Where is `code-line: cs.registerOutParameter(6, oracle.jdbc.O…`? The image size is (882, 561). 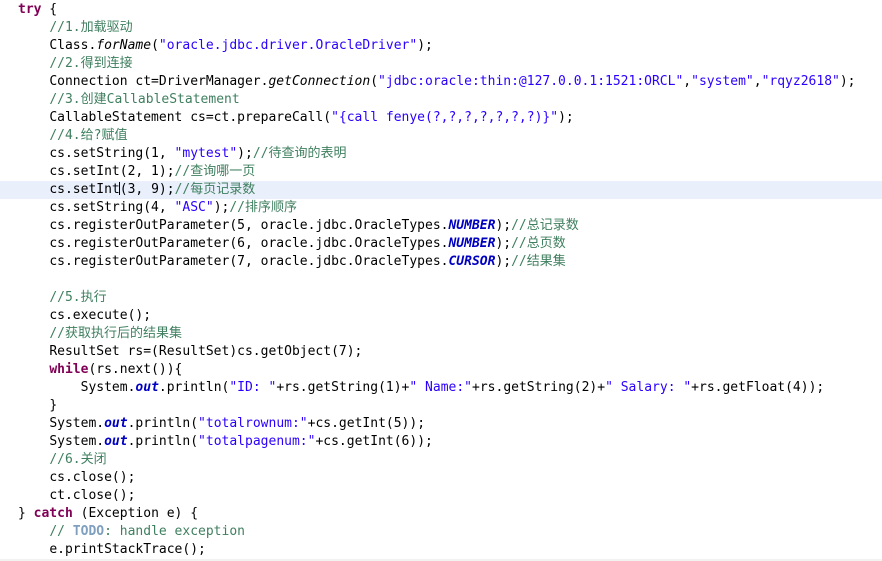
code-line: cs.registerOutParameter(6, oracle.jdbc.O… is located at coordinates (441, 244).